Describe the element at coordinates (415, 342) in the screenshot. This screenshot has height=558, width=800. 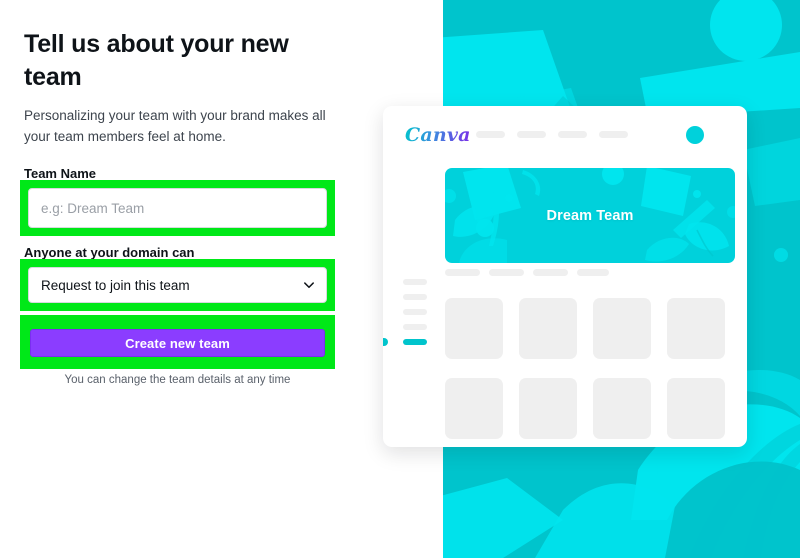
I see `sidebar-active-item` at that location.